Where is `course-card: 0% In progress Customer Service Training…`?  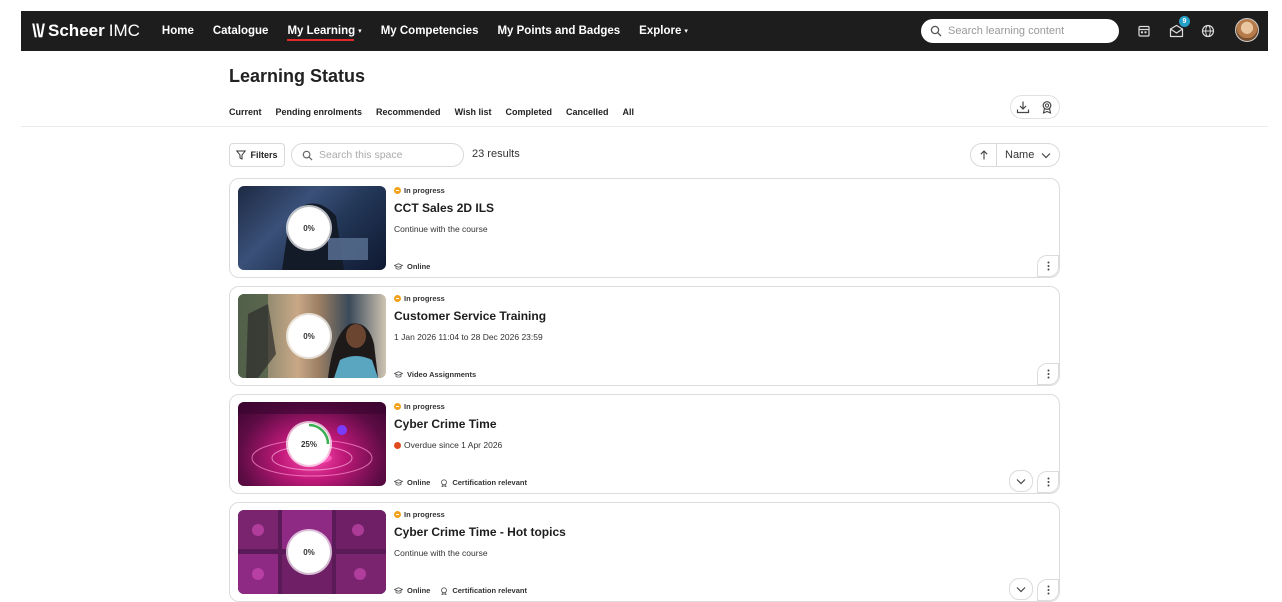
course-card: 0% In progress Customer Service Training… is located at coordinates (644, 336).